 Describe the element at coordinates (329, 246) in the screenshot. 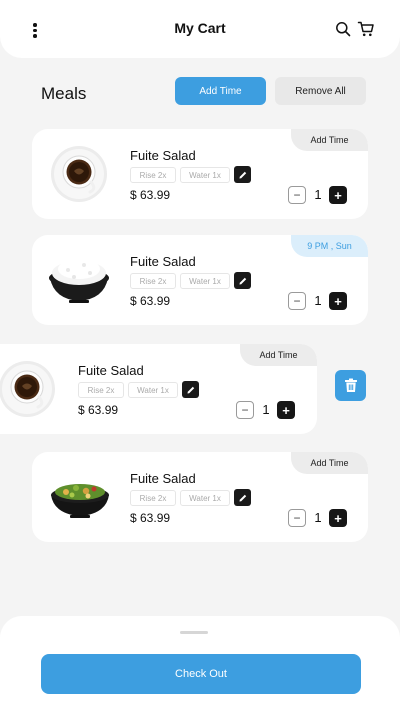

I see `item-scheduled-time: 9 PM , Sun` at that location.